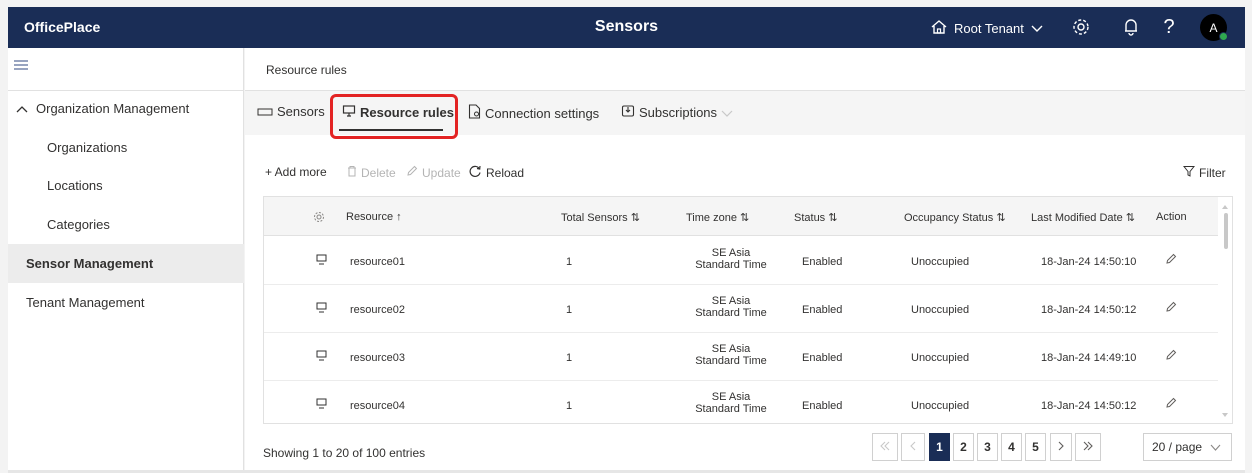 The width and height of the screenshot is (1252, 473). I want to click on page-number: 5, so click(1035, 447).